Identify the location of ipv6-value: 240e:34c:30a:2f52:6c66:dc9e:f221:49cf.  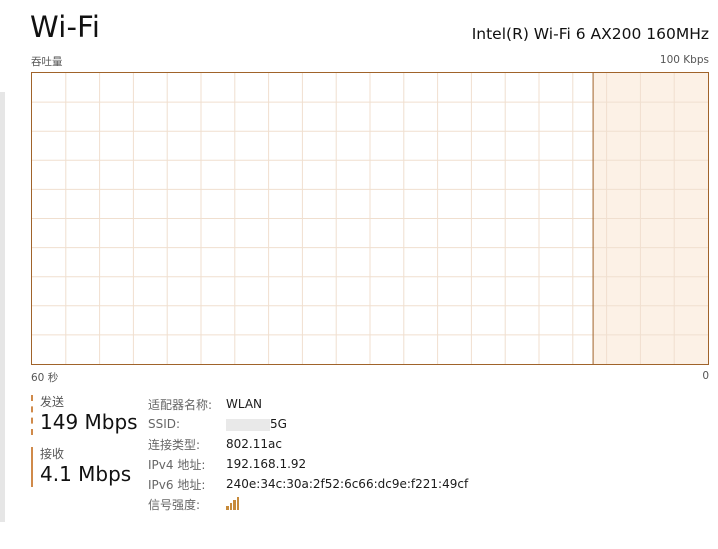
(347, 484).